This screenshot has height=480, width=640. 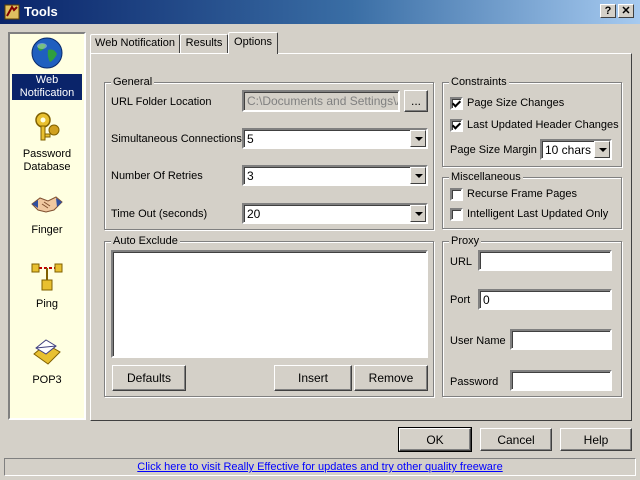 I want to click on sidebar-item-finger: Finger, so click(x=47, y=211).